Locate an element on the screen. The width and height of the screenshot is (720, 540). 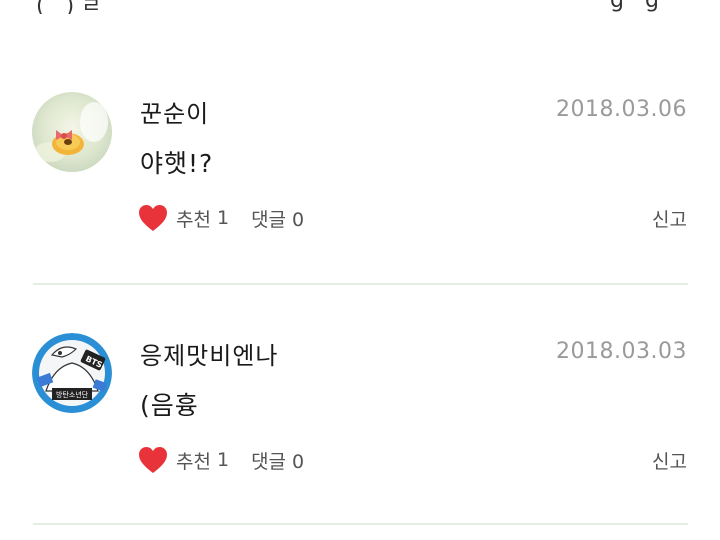
user-avatar: BTS 방탄소년단 is located at coordinates (72, 373).